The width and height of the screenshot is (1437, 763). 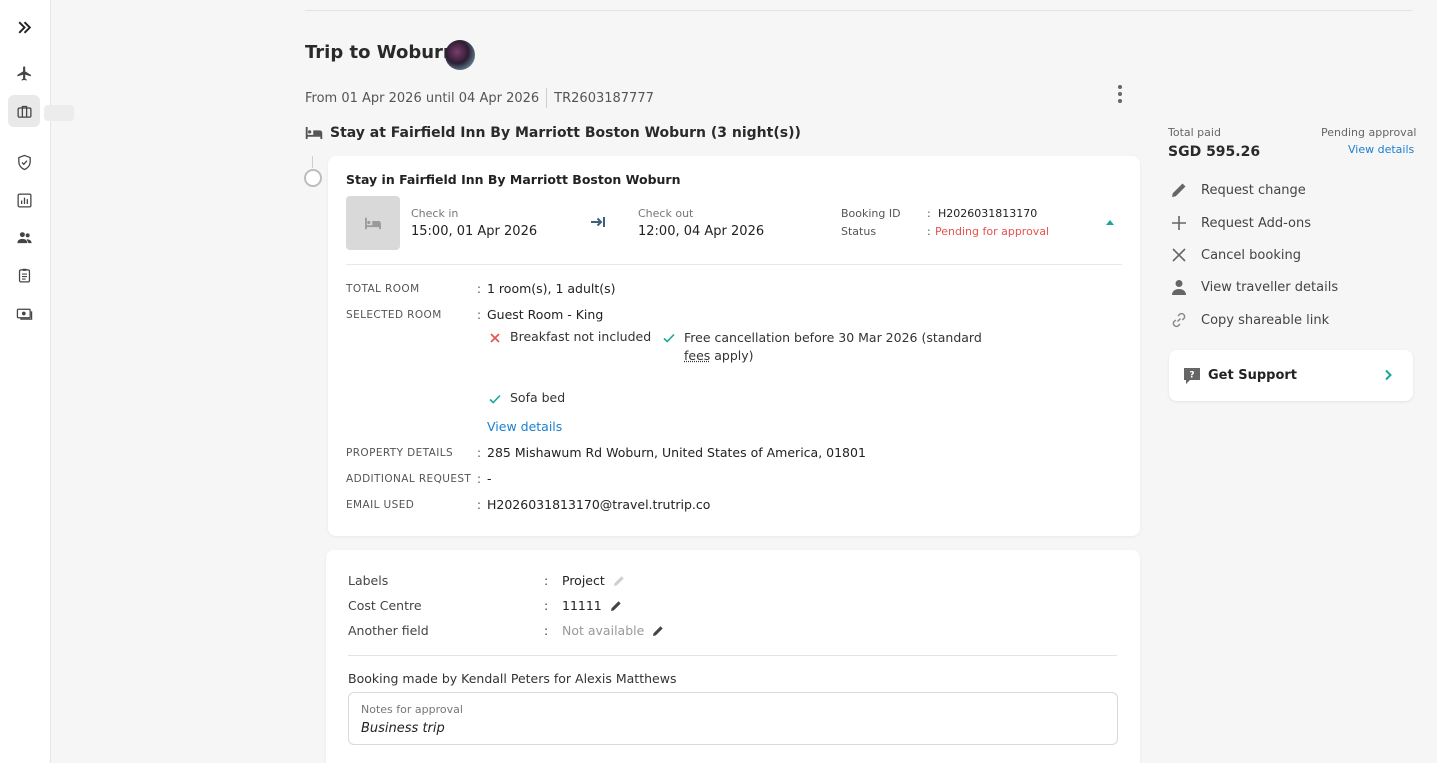 What do you see at coordinates (489, 478) in the screenshot?
I see `additional-request-value: -` at bounding box center [489, 478].